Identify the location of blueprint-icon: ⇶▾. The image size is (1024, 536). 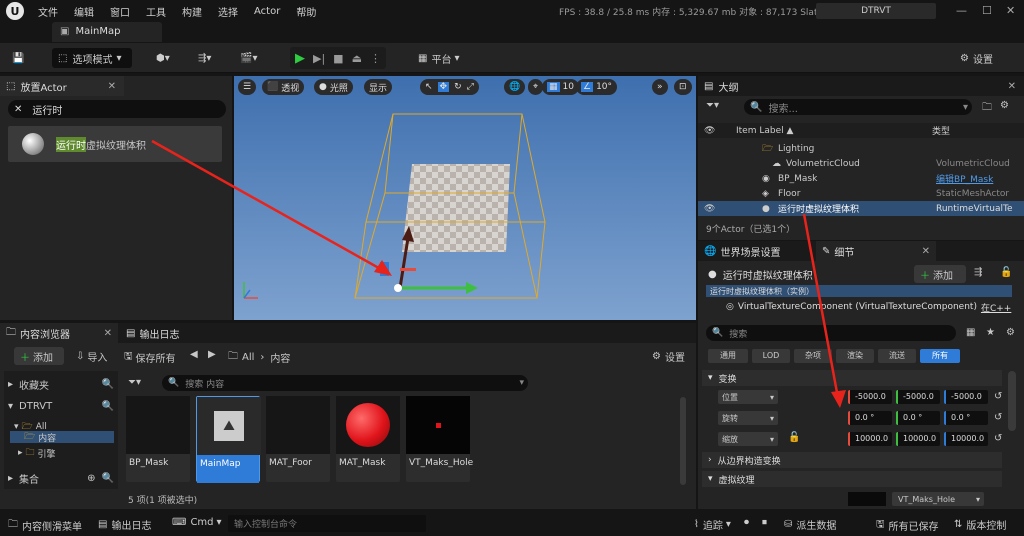
(204, 58).